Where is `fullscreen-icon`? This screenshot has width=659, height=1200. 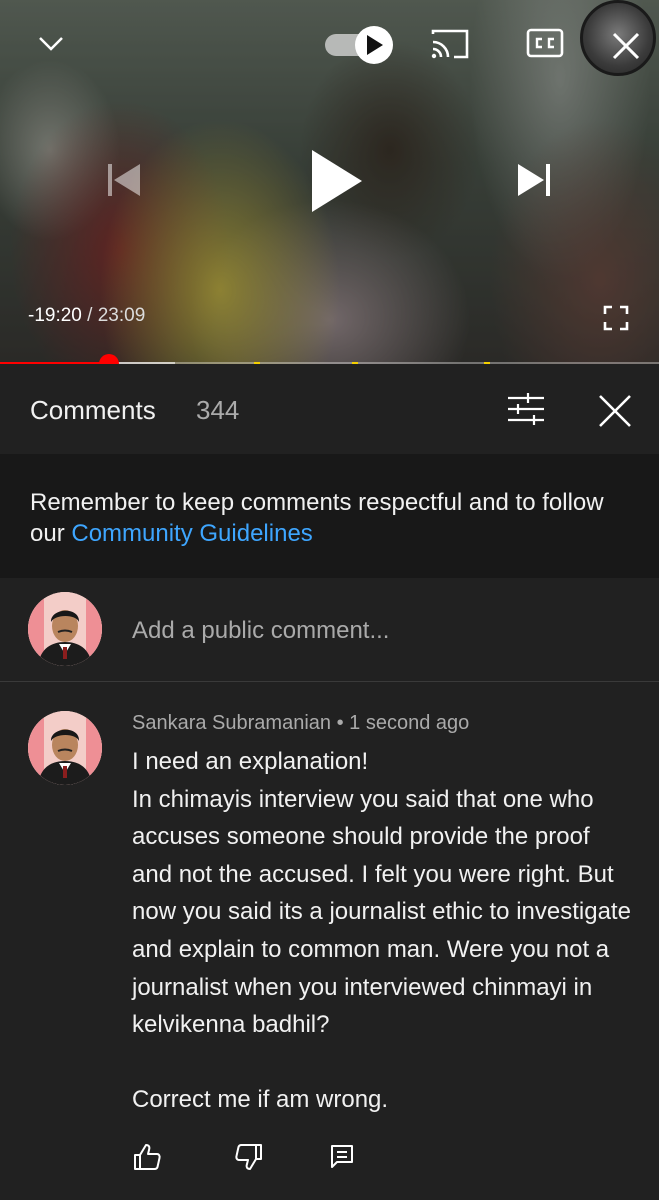
fullscreen-icon is located at coordinates (616, 318).